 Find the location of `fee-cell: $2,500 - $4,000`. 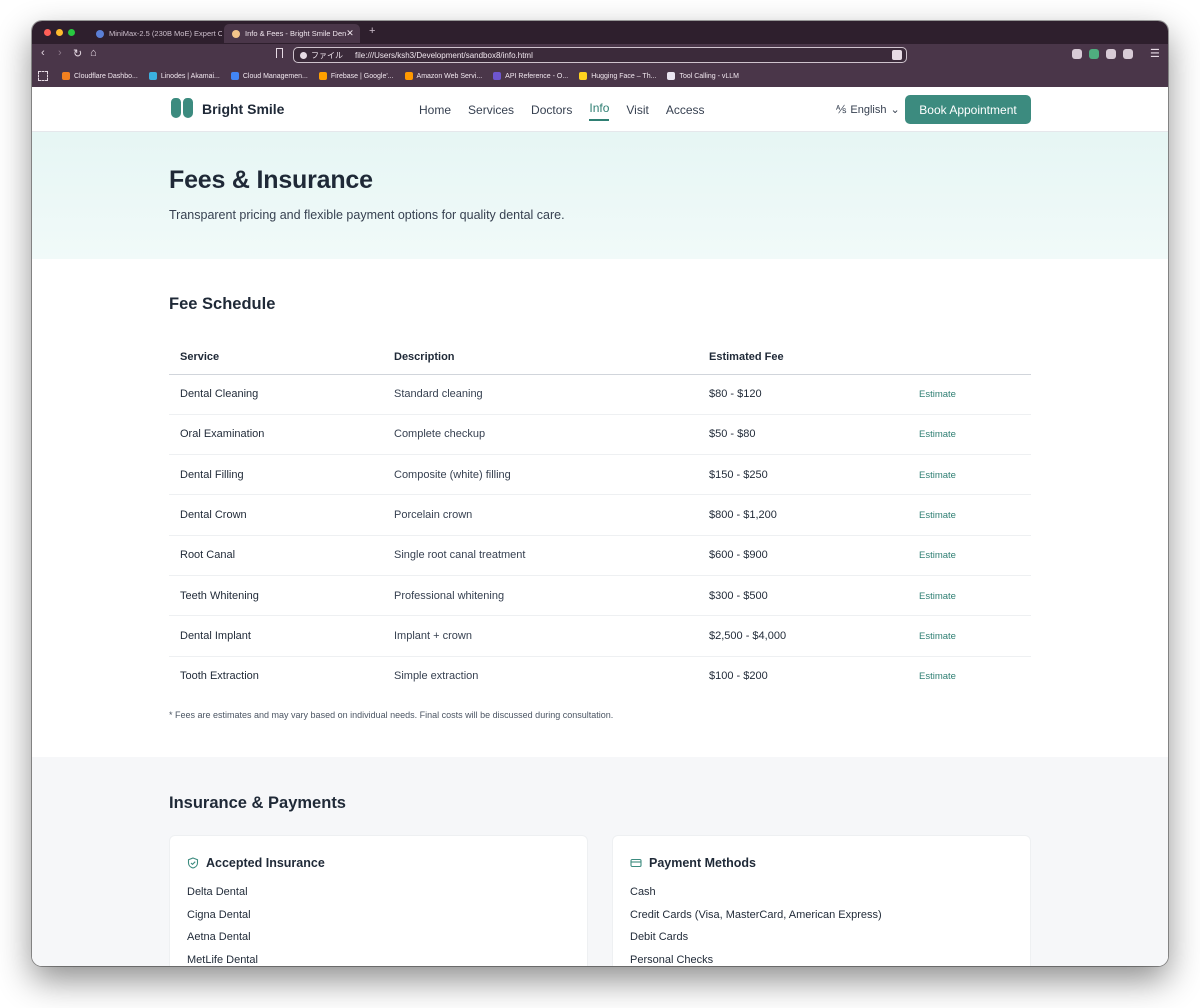

fee-cell: $2,500 - $4,000 is located at coordinates (803, 636).